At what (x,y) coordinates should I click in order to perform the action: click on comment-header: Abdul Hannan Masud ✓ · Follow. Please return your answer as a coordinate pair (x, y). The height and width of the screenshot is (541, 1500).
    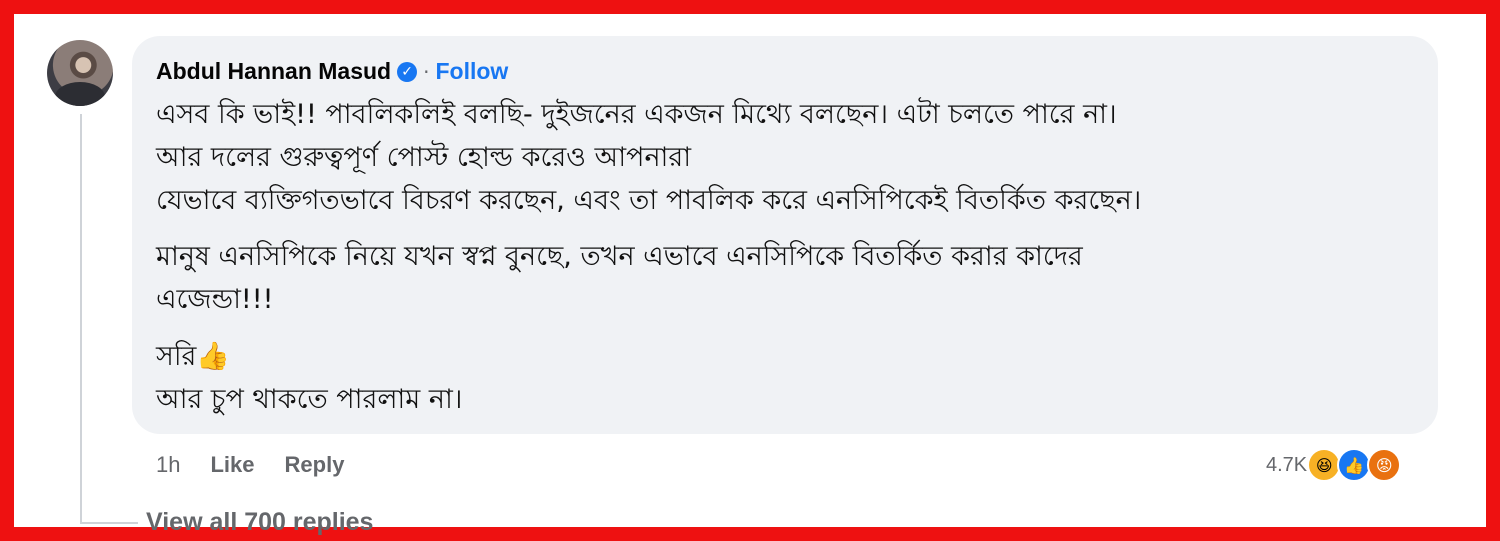
    Looking at the image, I should click on (332, 71).